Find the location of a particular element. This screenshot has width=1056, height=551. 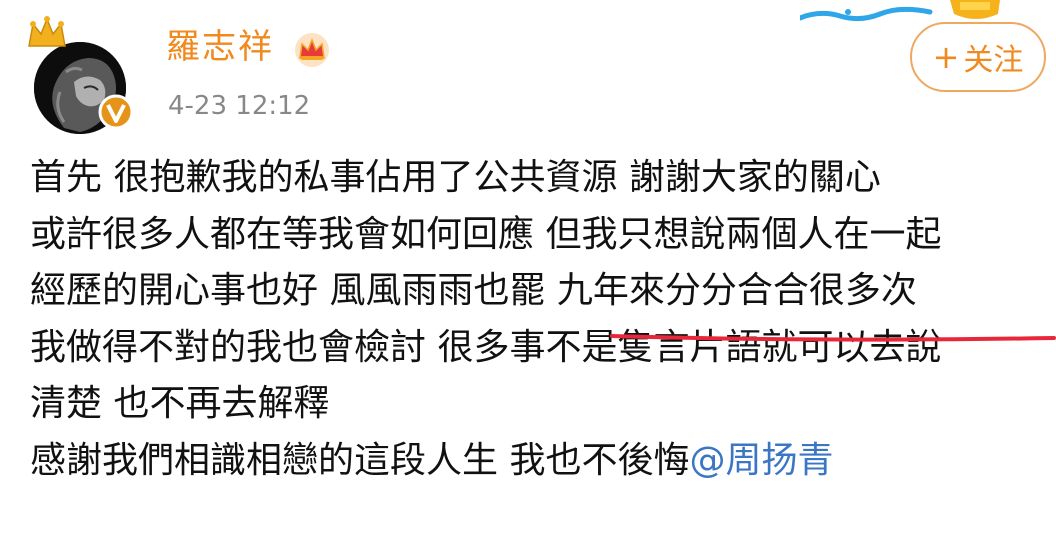

follow-plus-icon: + is located at coordinates (946, 57).